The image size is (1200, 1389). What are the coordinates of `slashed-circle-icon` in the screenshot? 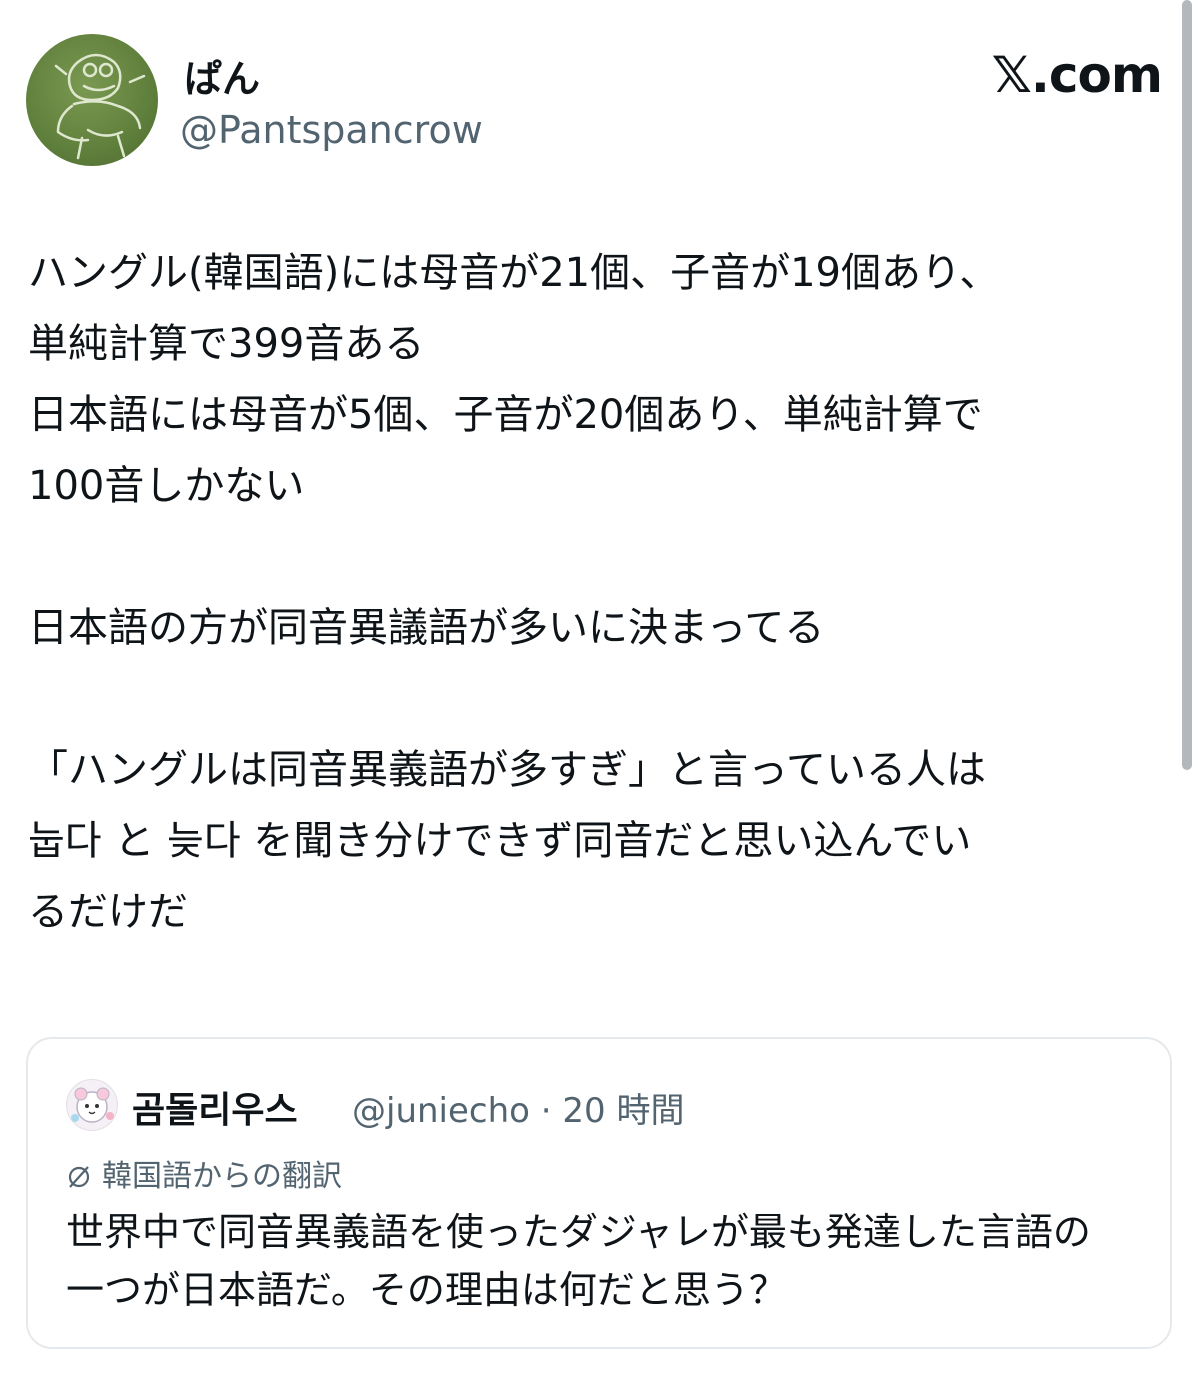 It's located at (79, 1176).